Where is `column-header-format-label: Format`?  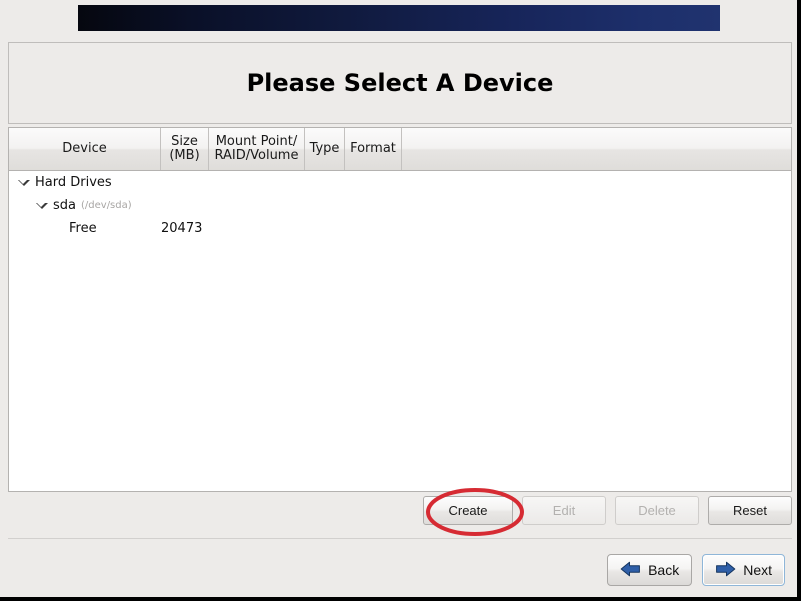 column-header-format-label: Format is located at coordinates (373, 149).